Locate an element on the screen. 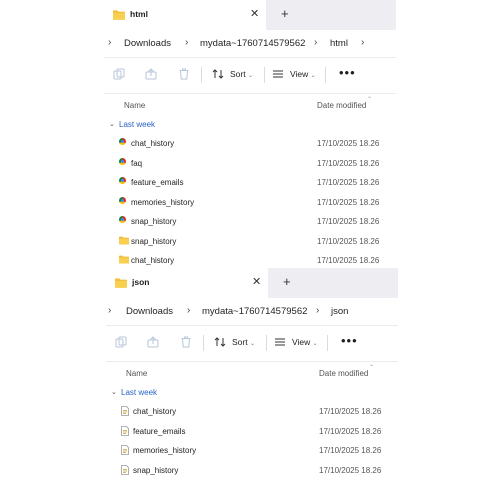 This screenshot has height=500, width=500. command-bar: Sort ⌄ View ⌄ ••• is located at coordinates (252, 344).